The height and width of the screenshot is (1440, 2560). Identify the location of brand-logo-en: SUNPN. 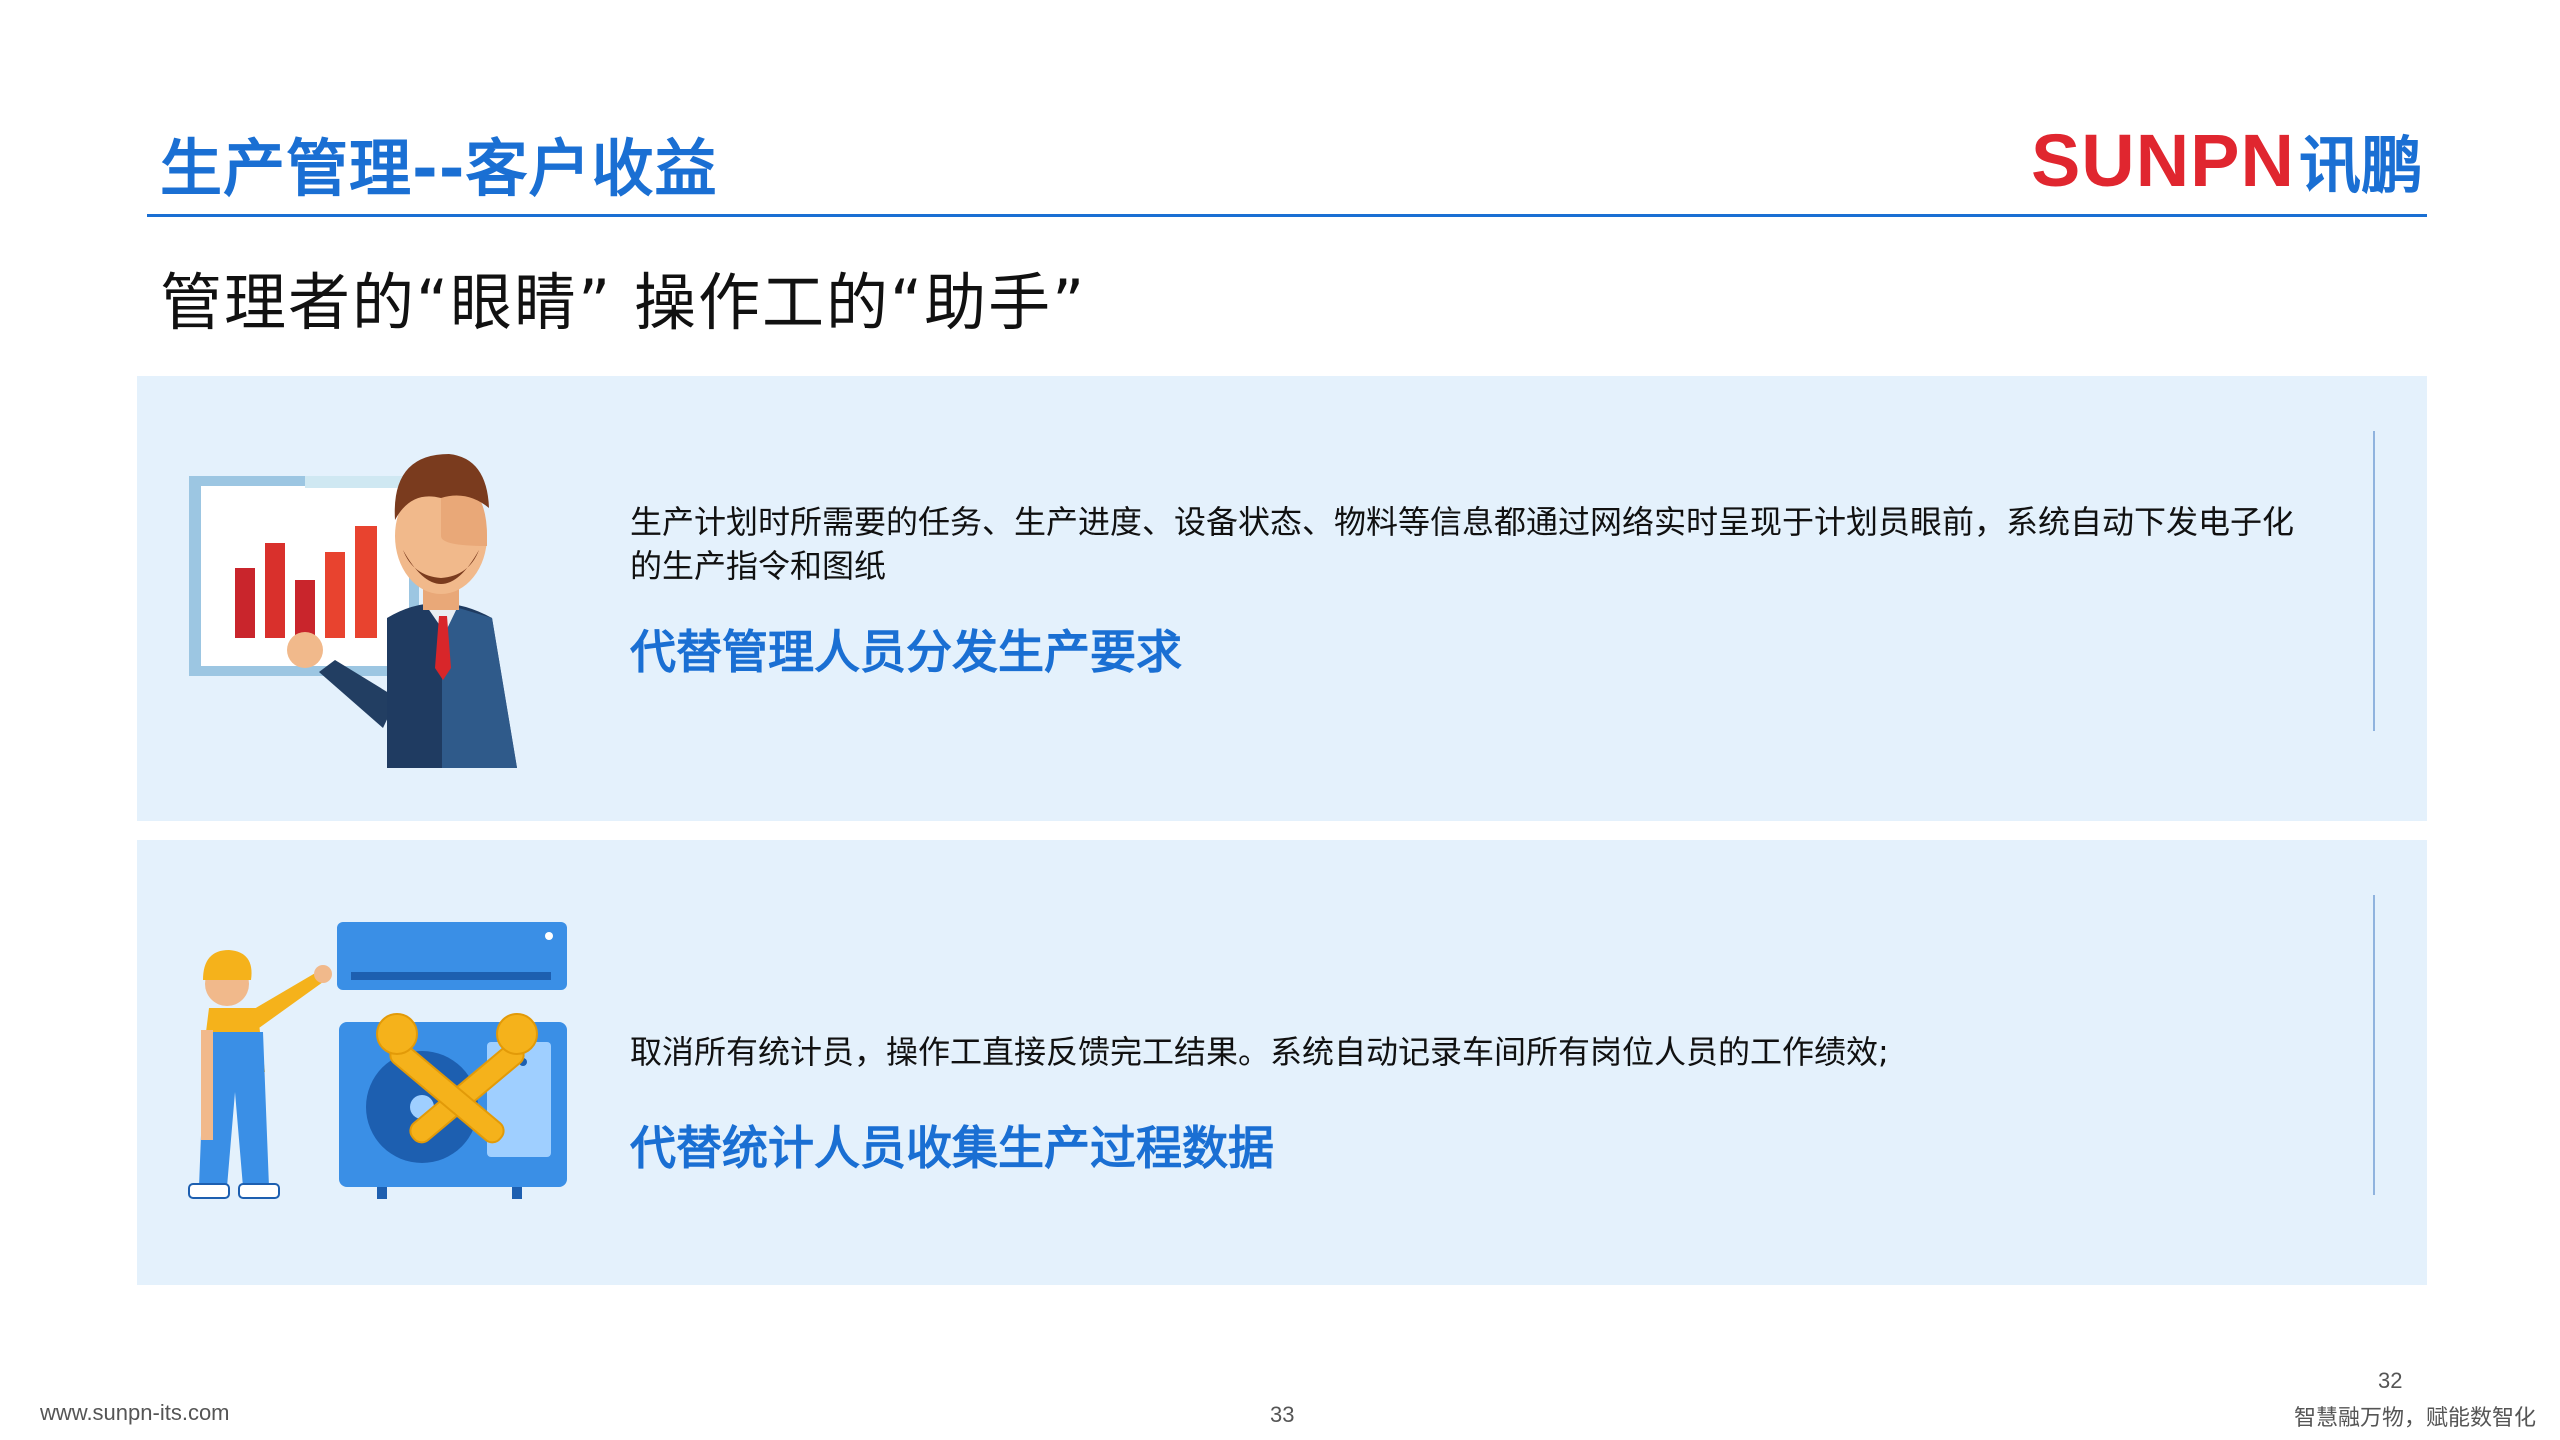
(2162, 160).